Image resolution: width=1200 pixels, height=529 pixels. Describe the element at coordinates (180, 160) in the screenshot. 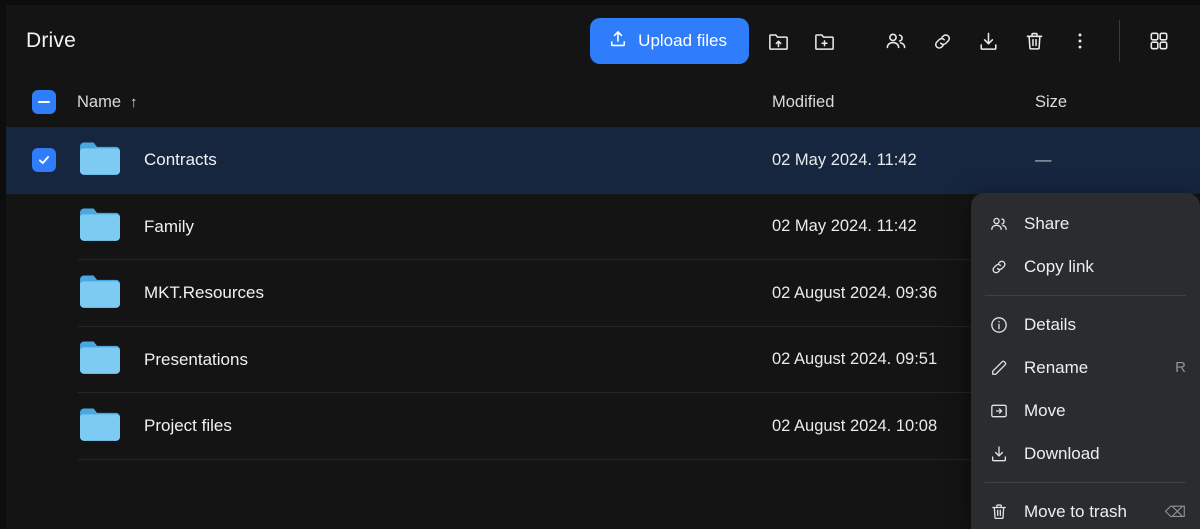

I see `file-name: Contracts` at that location.